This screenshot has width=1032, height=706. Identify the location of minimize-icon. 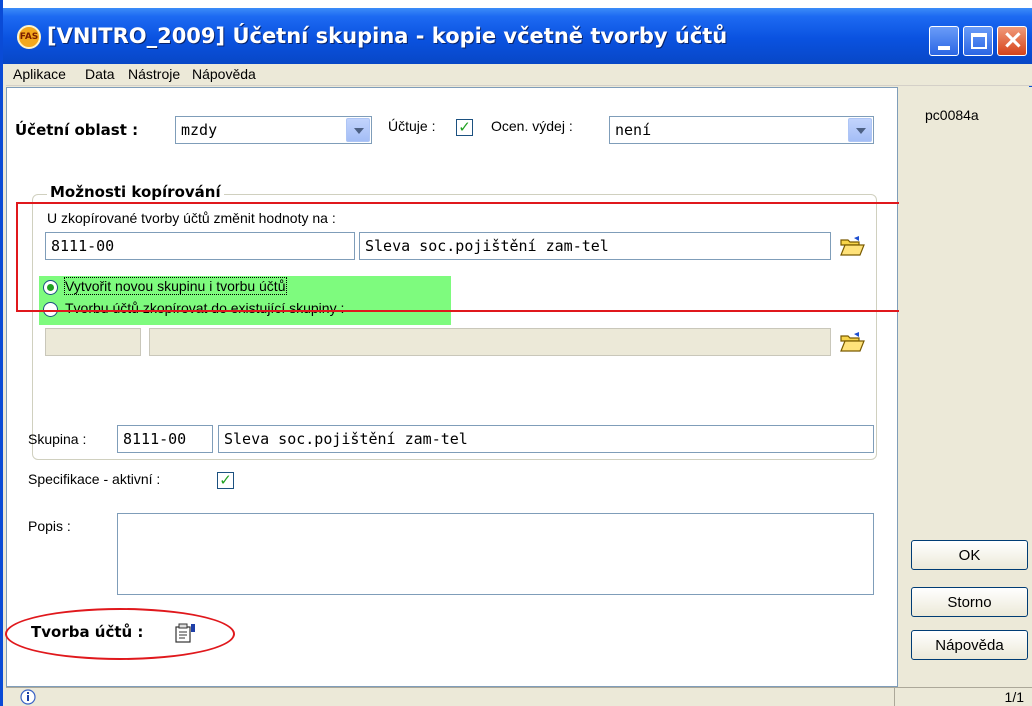
(944, 48).